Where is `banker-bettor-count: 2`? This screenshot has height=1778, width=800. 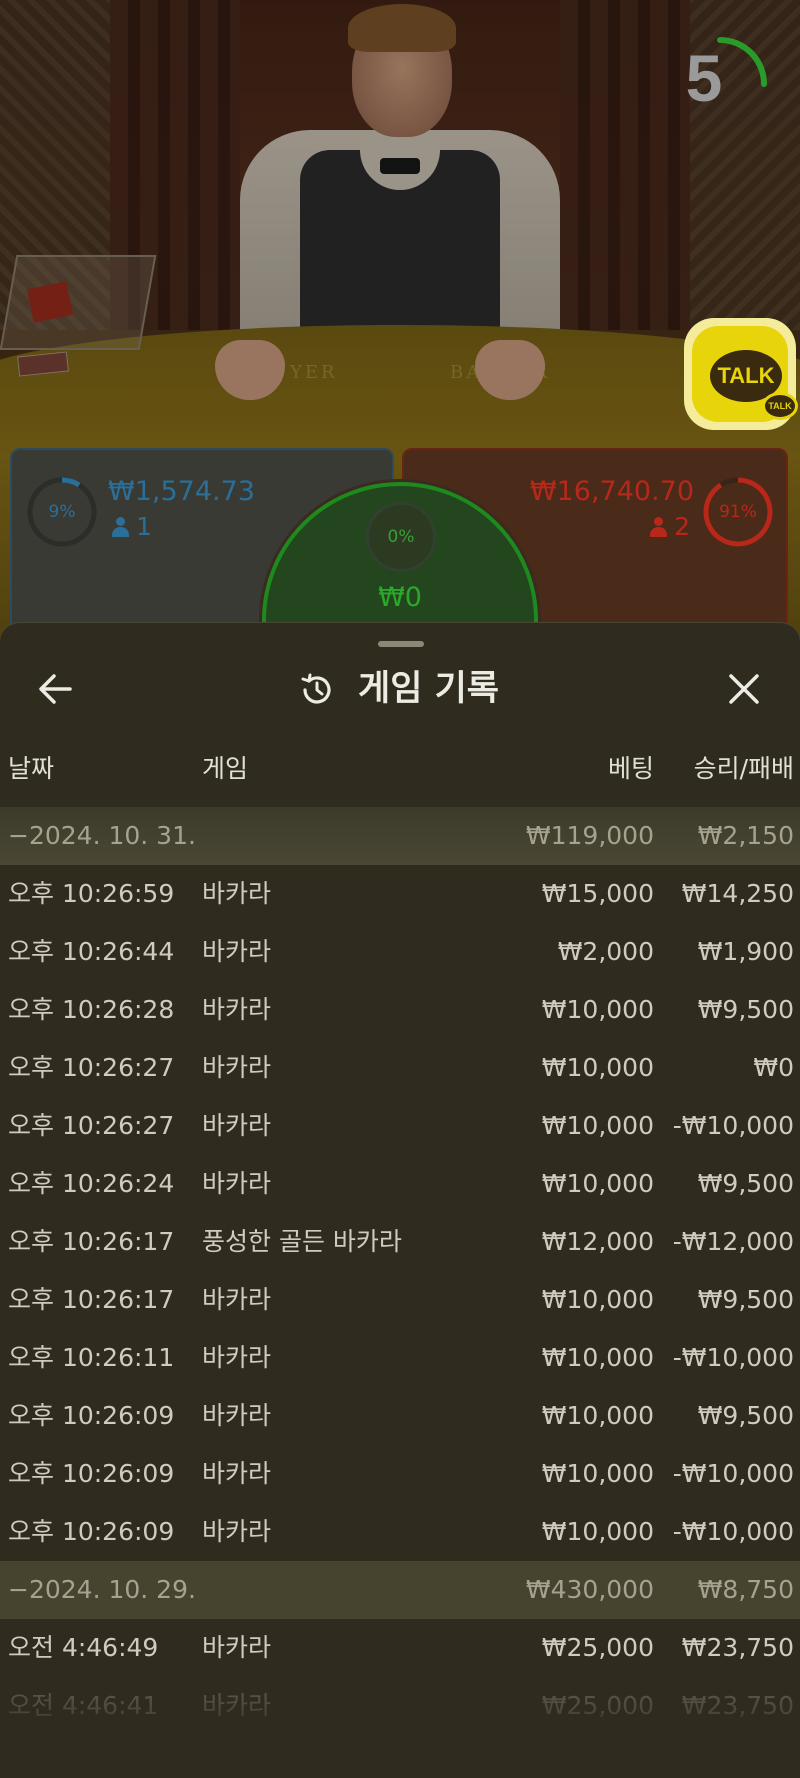
banker-bettor-count: 2 is located at coordinates (670, 526).